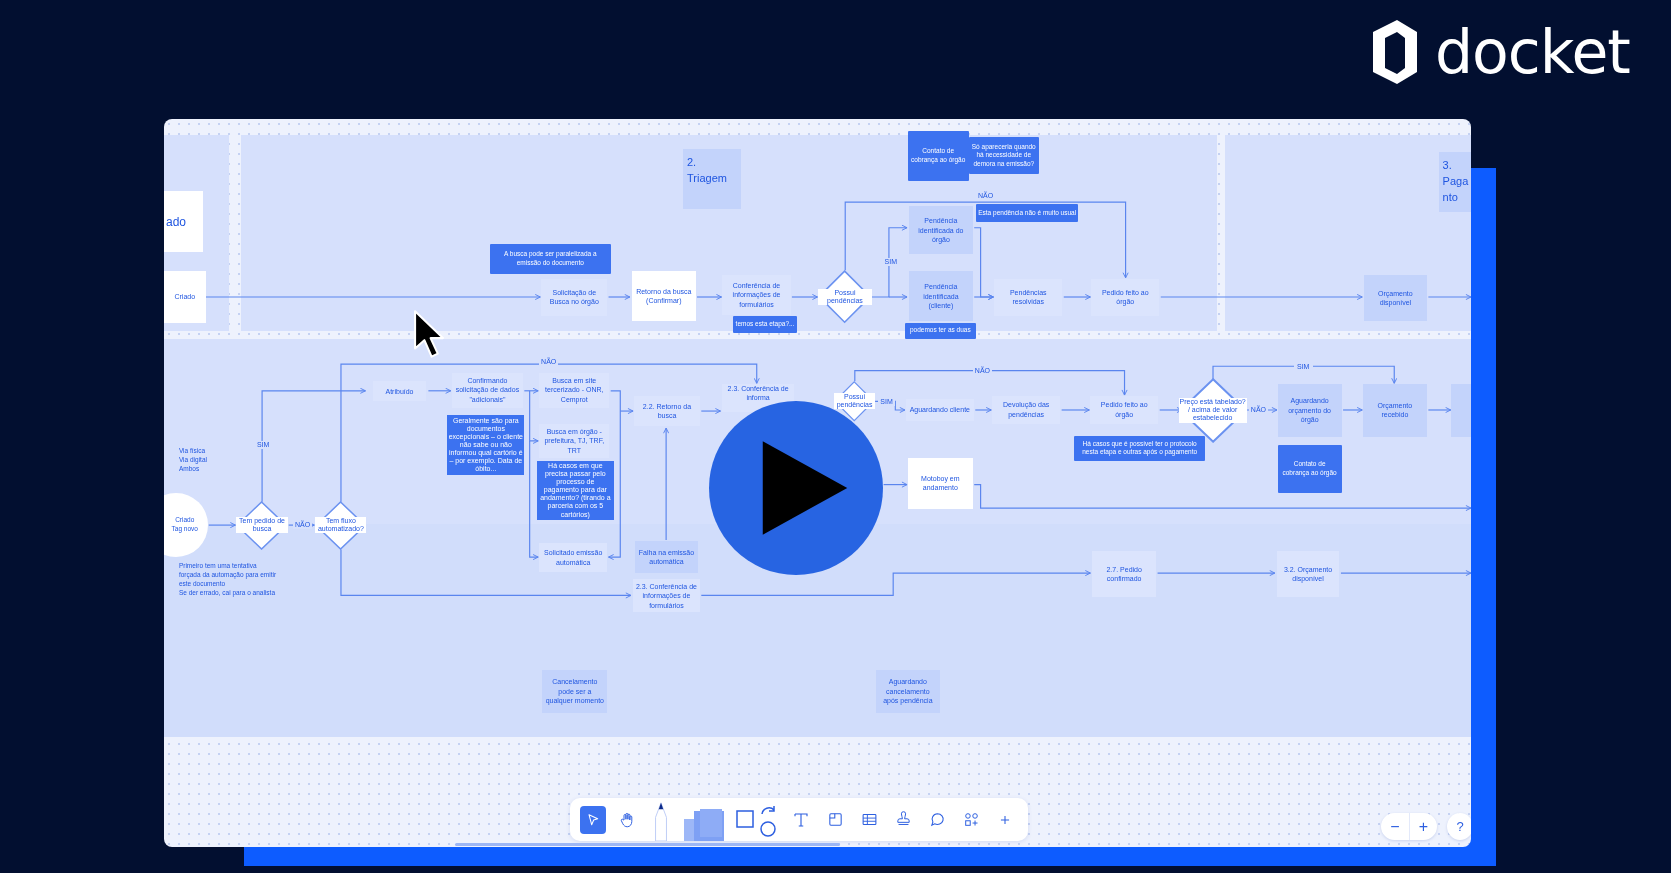 This screenshot has width=1671, height=873. I want to click on stage-title: 2. Triagem, so click(712, 178).